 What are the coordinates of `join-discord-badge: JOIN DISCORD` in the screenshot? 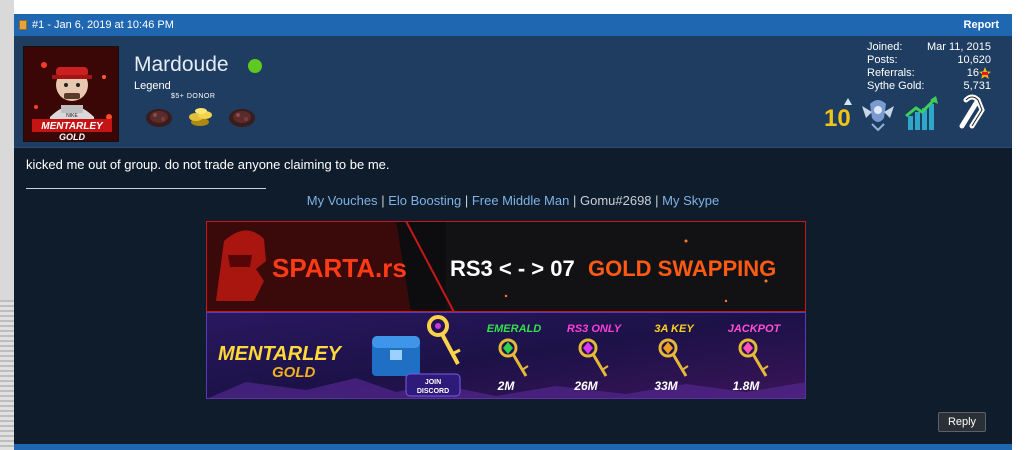 It's located at (433, 385).